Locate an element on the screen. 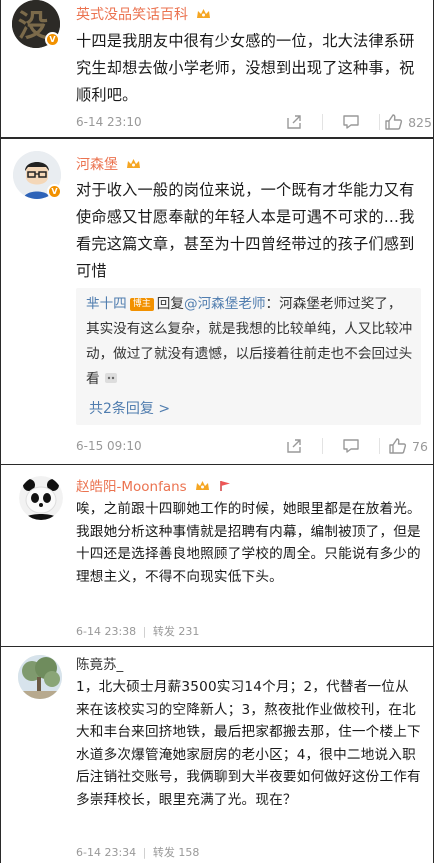 This screenshot has height=863, width=434. more-replies-link: 共2条回复 > is located at coordinates (129, 408).